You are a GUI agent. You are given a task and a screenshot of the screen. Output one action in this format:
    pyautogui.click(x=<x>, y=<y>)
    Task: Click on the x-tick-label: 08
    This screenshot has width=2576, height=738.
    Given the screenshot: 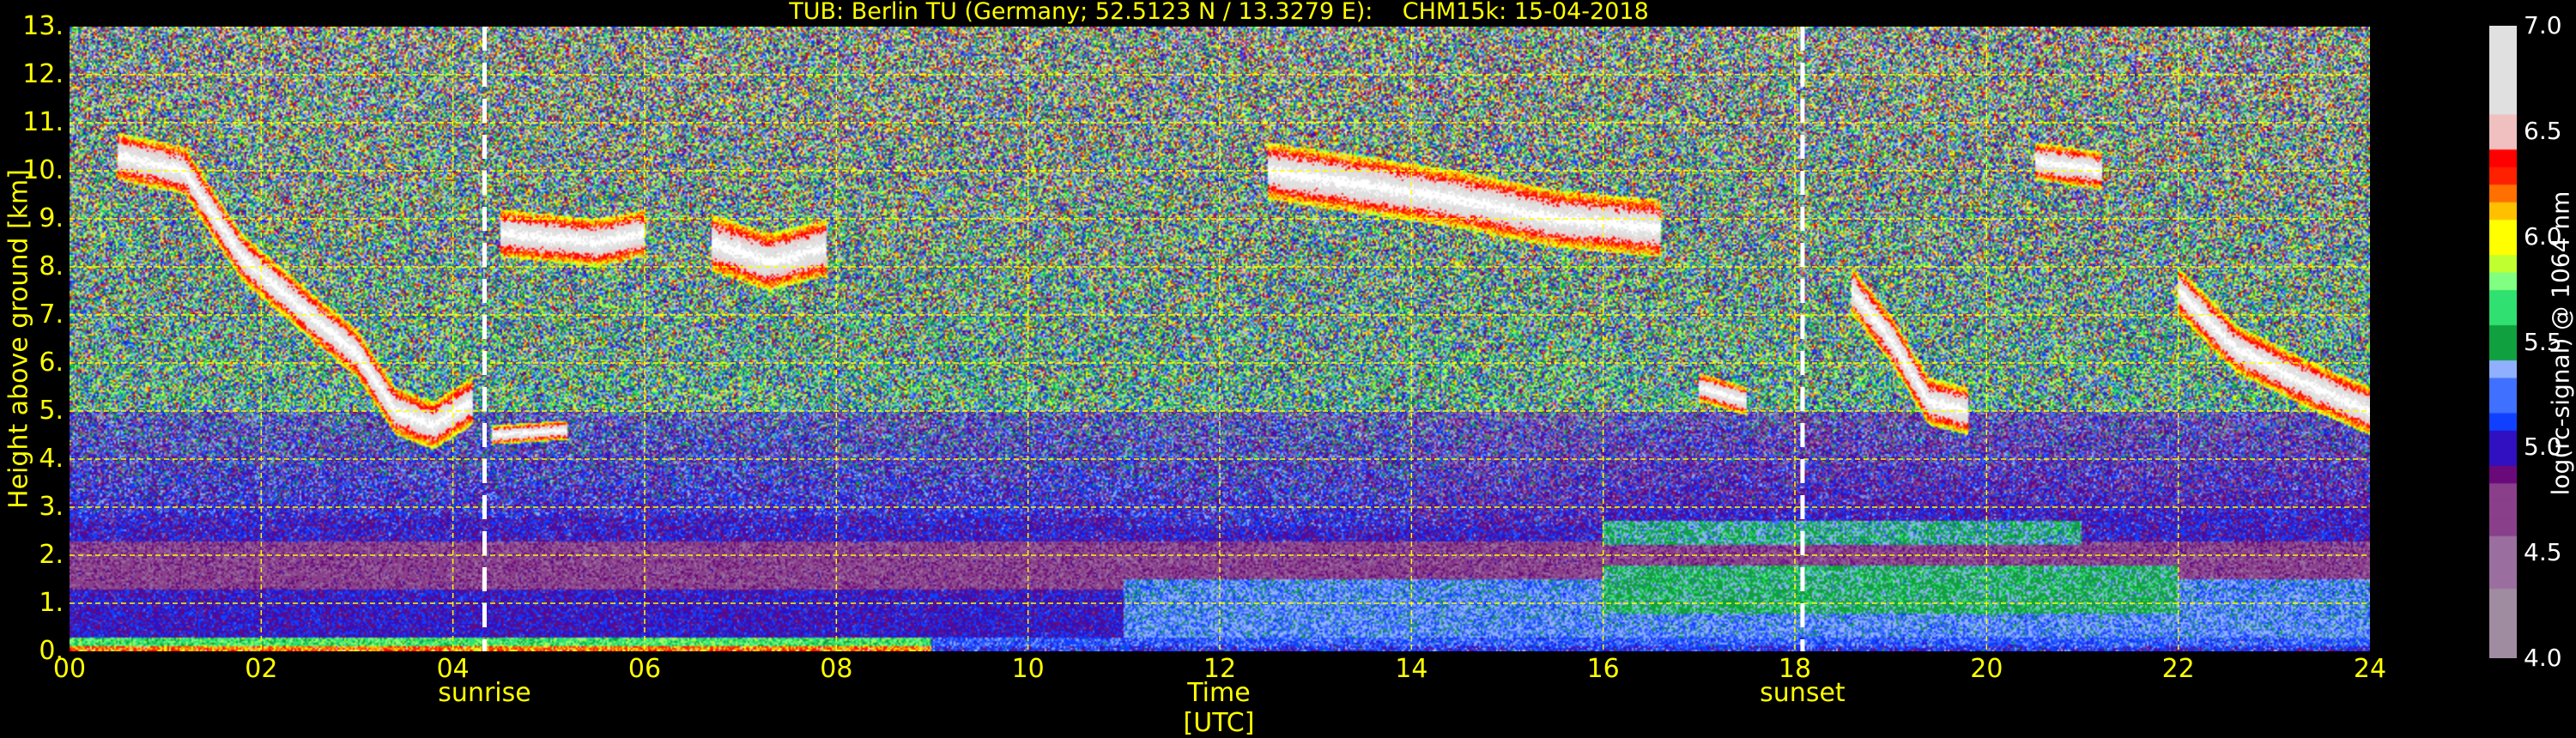 What is the action you would take?
    pyautogui.click(x=836, y=669)
    